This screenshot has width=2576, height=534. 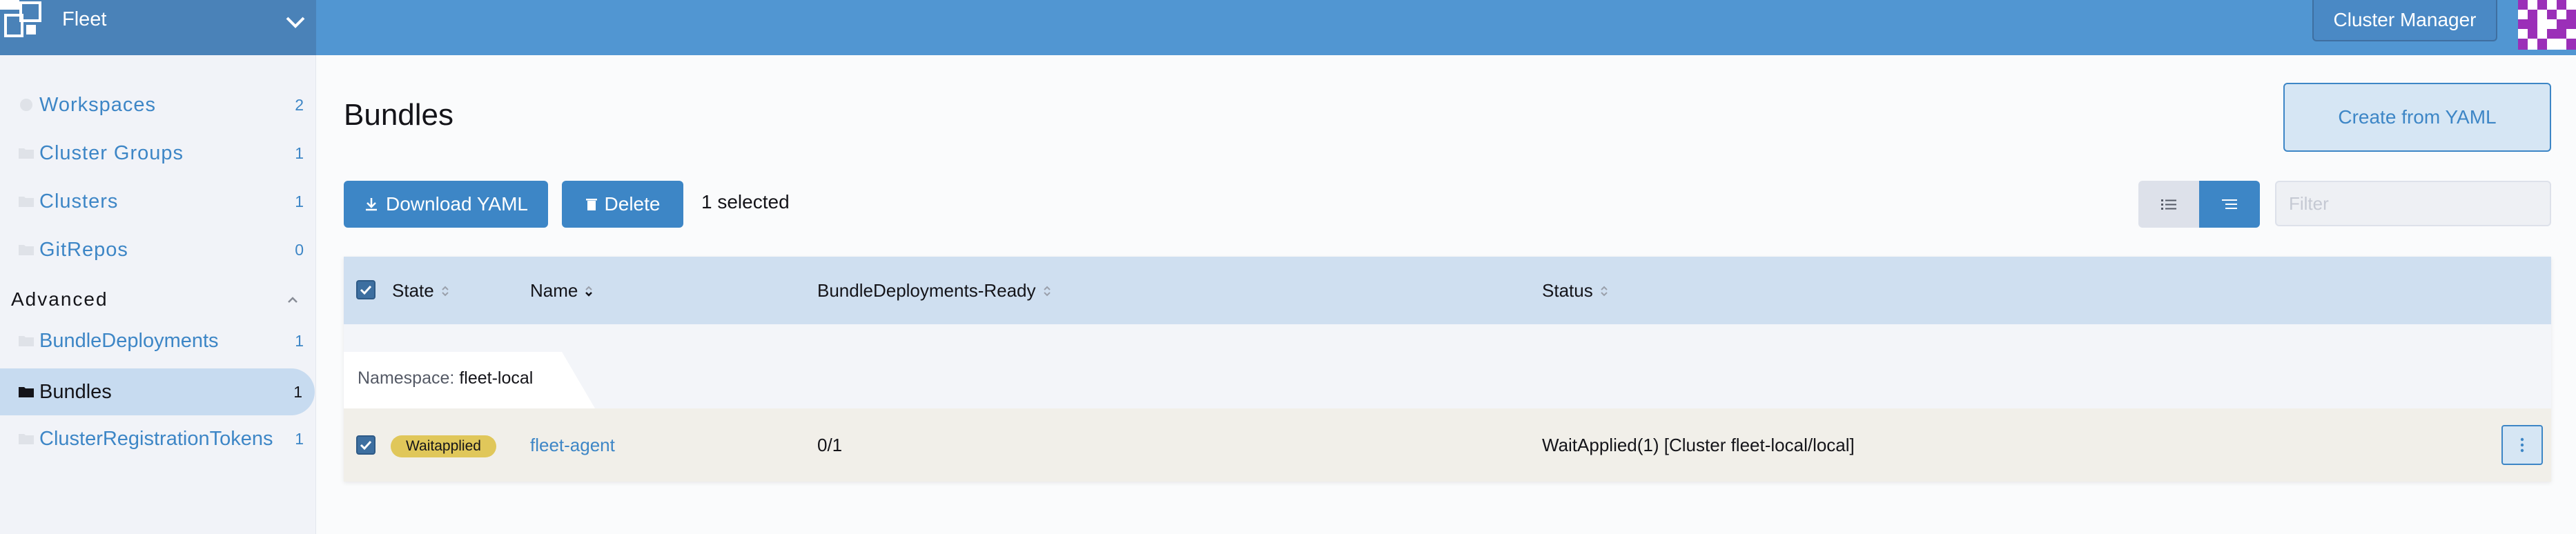 What do you see at coordinates (589, 291) in the screenshot?
I see `sort-desc-icon` at bounding box center [589, 291].